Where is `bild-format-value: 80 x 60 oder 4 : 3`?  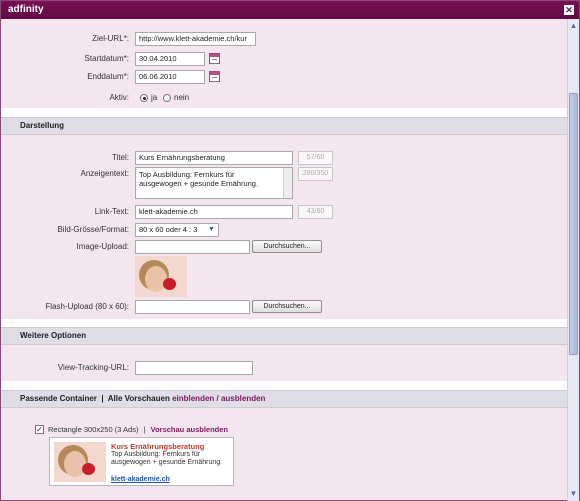
bild-format-value: 80 x 60 oder 4 : 3 is located at coordinates (168, 229).